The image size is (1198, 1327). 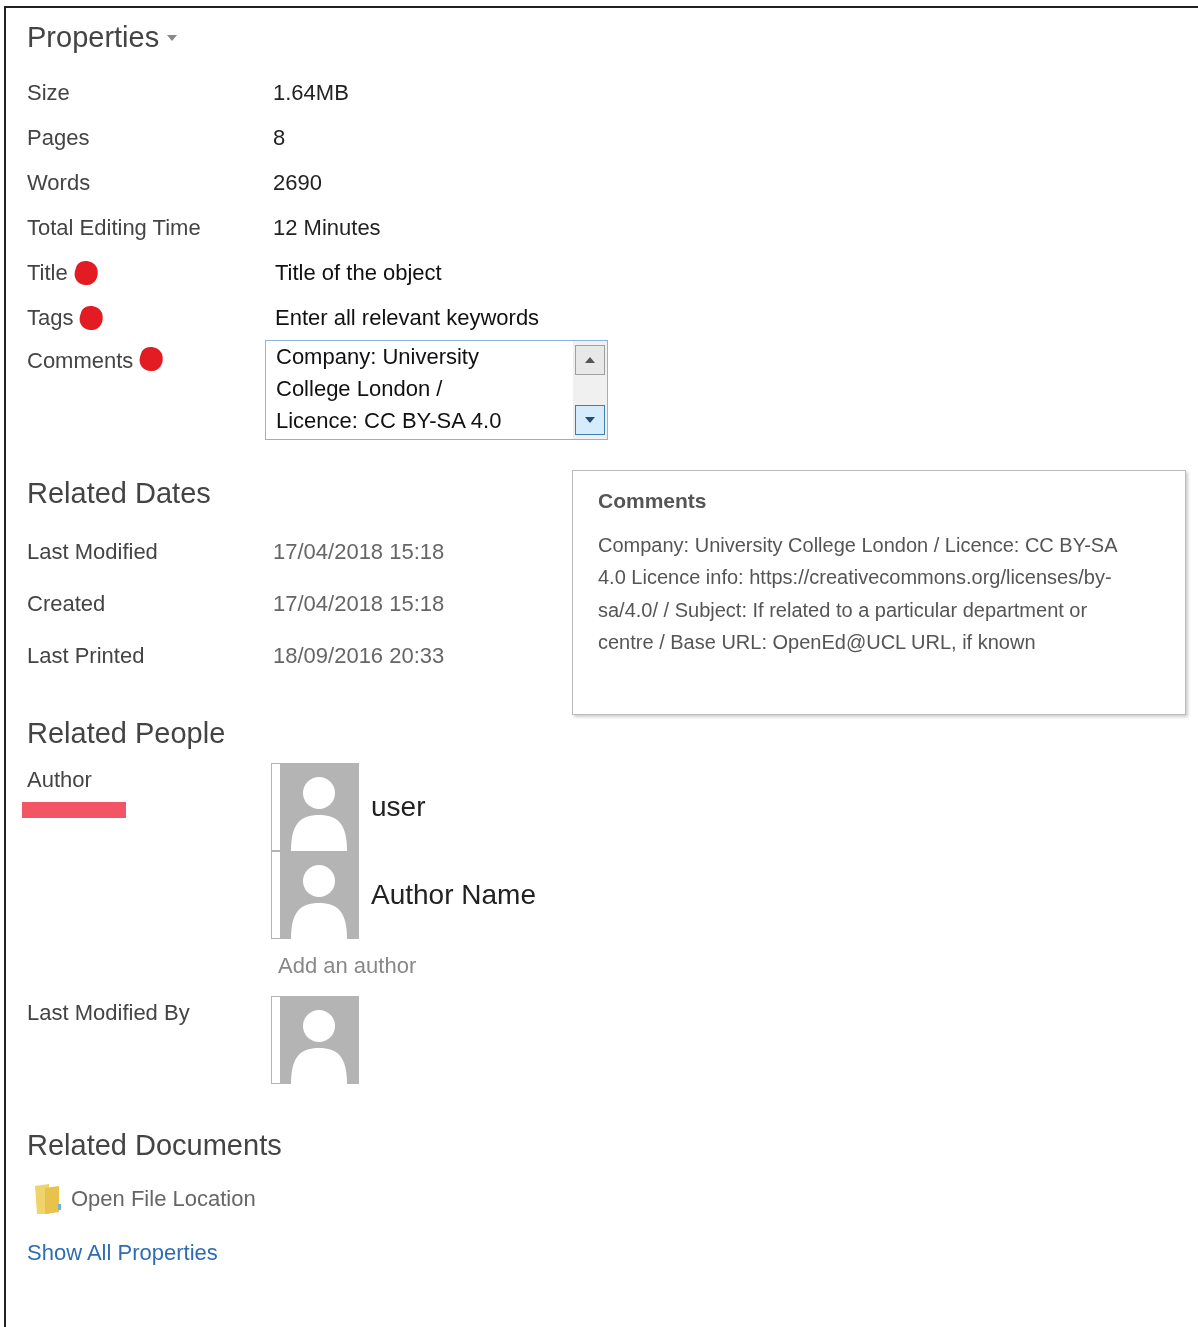 I want to click on property-label: Words, so click(x=59, y=183).